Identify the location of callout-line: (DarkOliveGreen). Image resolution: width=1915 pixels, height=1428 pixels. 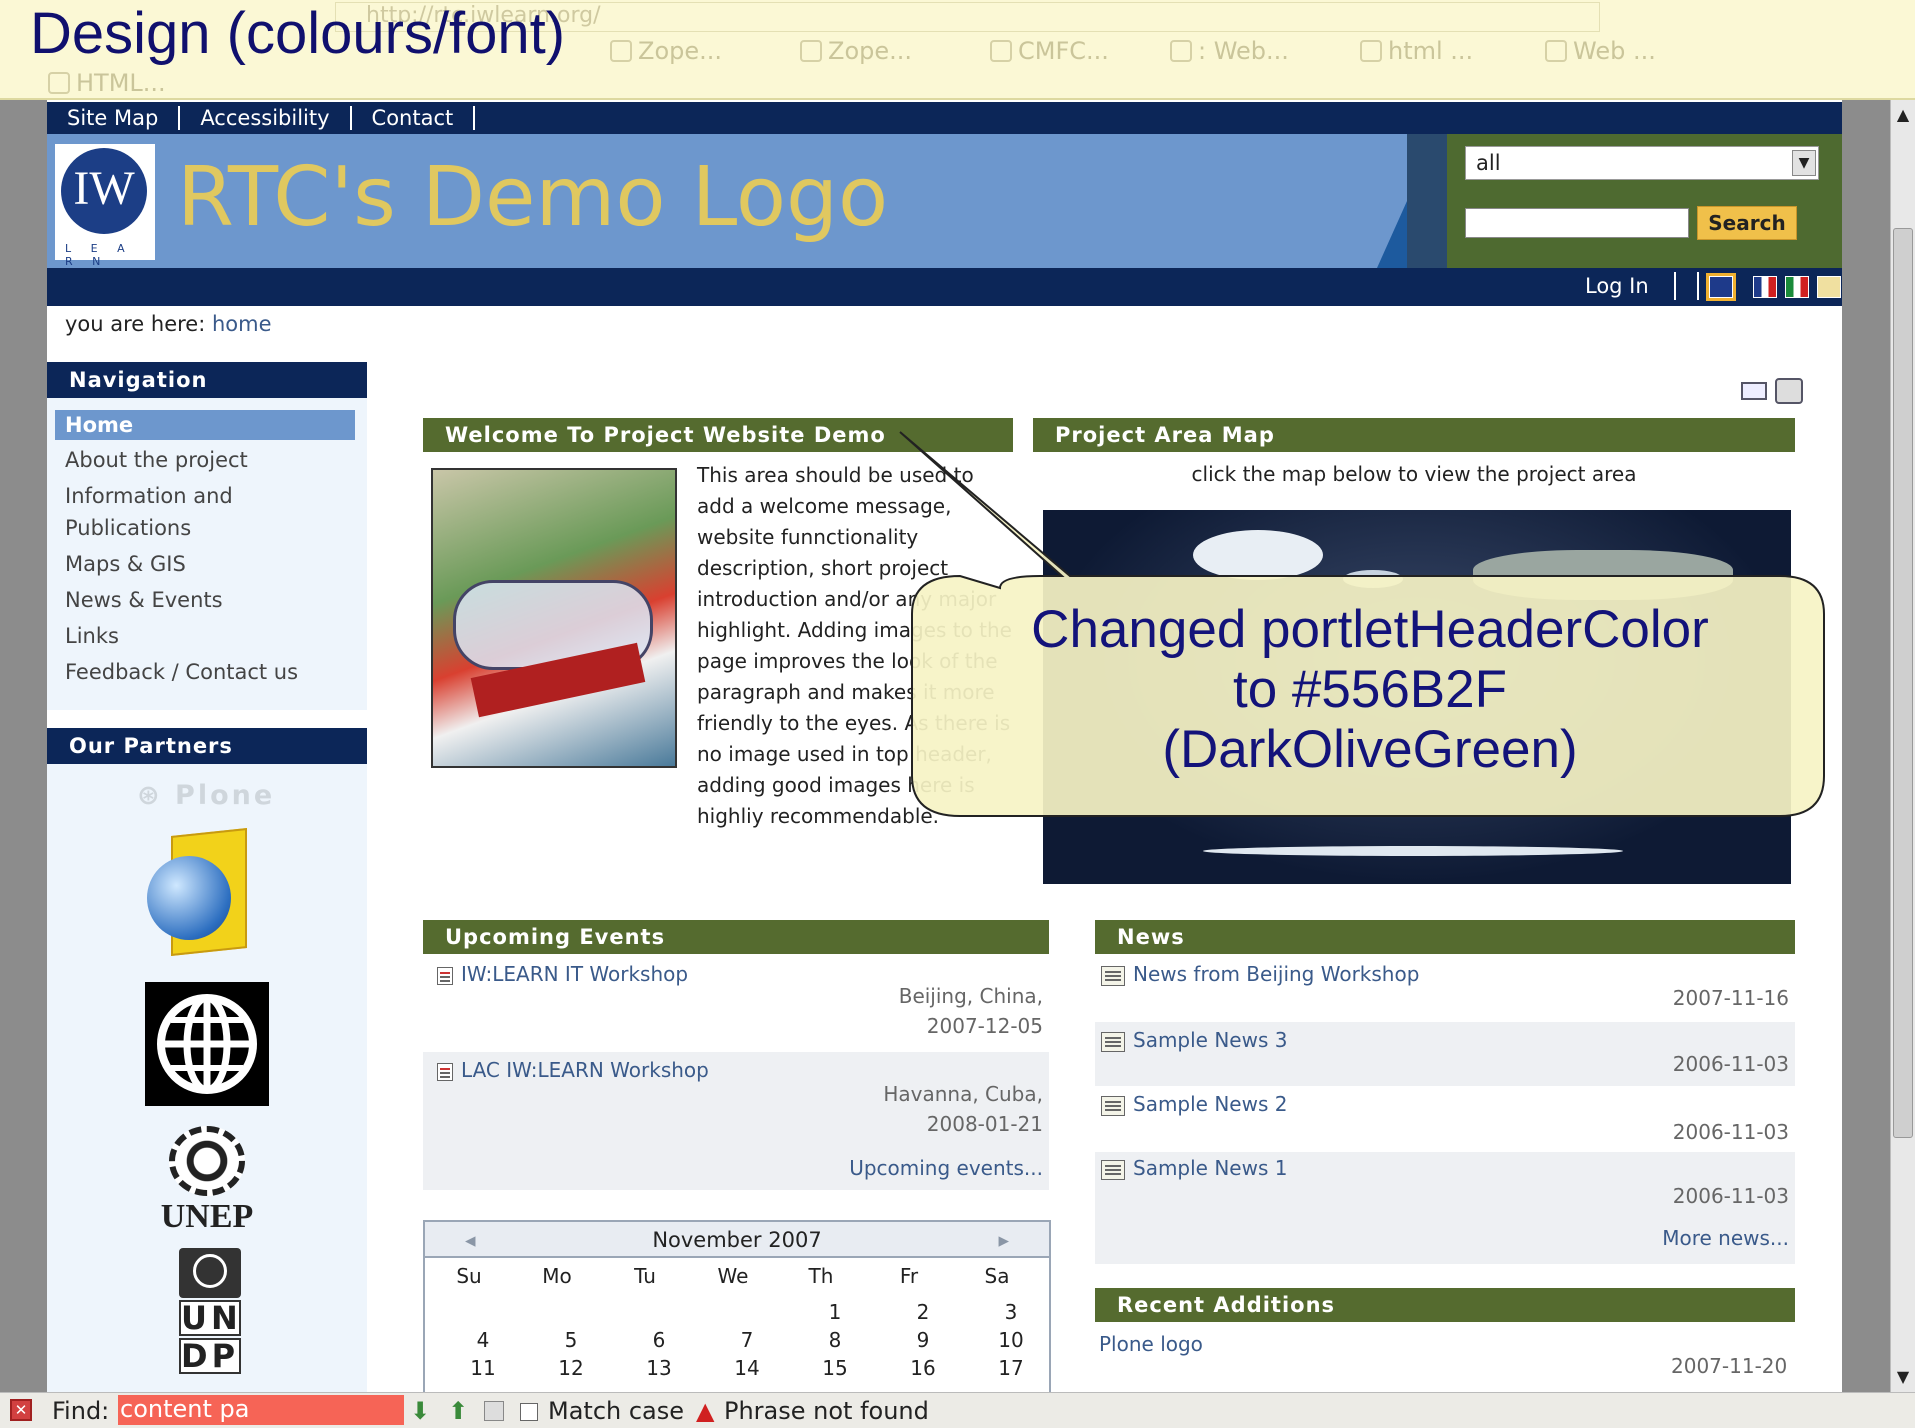
(1370, 749).